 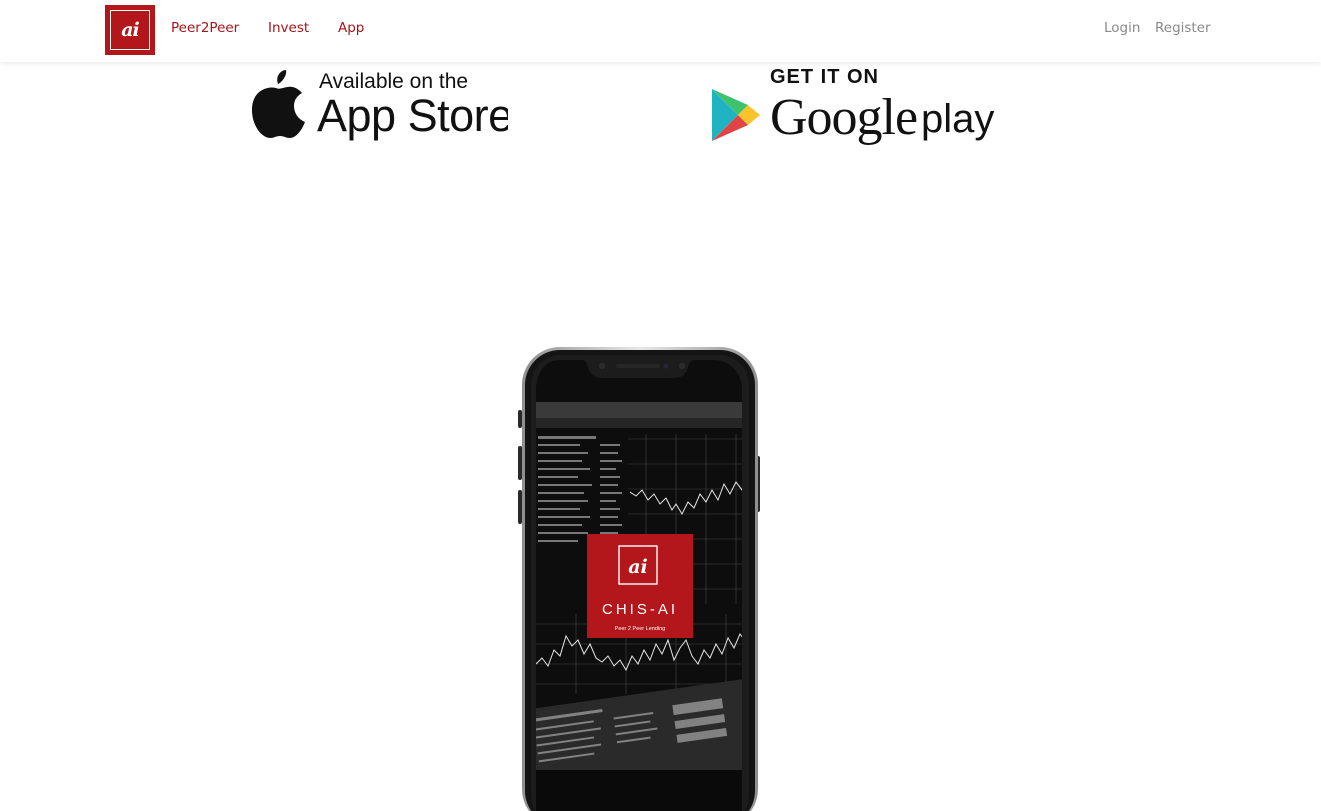 What do you see at coordinates (640, 586) in the screenshot?
I see `chis-ai-splash-logo: ai CHIS-AI Peer 2 Peer Lending` at bounding box center [640, 586].